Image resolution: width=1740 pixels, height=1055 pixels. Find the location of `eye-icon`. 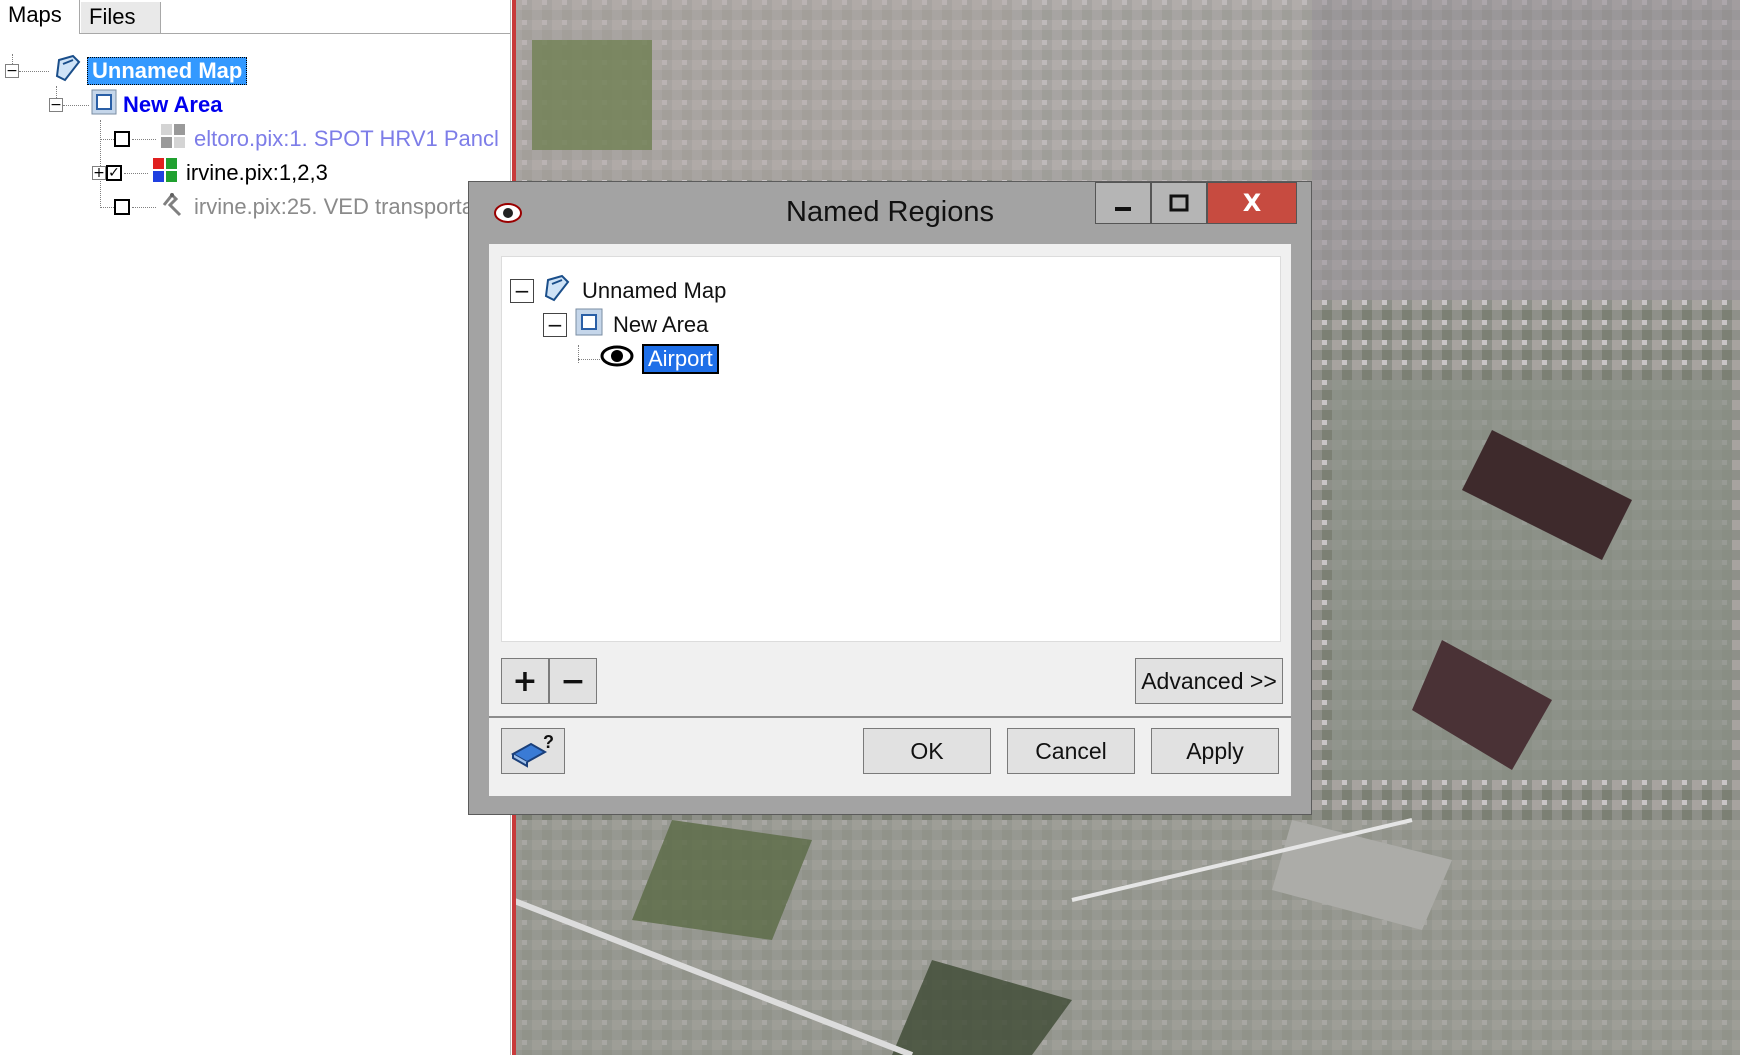

eye-icon is located at coordinates (617, 359).